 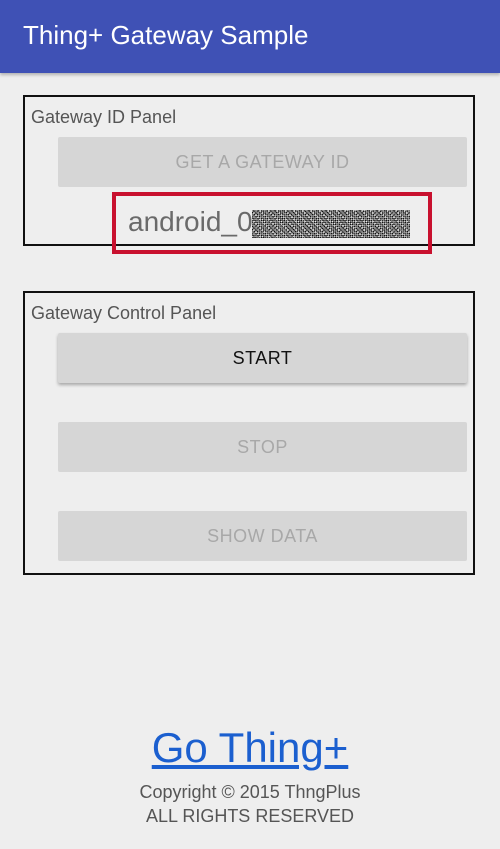 What do you see at coordinates (331, 224) in the screenshot?
I see `redacted-id-block` at bounding box center [331, 224].